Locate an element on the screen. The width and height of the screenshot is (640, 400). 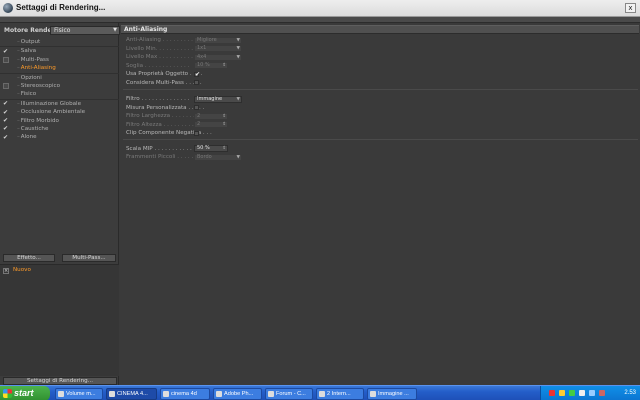
tree-item-stereoscopico: Stereoscopico is located at coordinates (59, 86).